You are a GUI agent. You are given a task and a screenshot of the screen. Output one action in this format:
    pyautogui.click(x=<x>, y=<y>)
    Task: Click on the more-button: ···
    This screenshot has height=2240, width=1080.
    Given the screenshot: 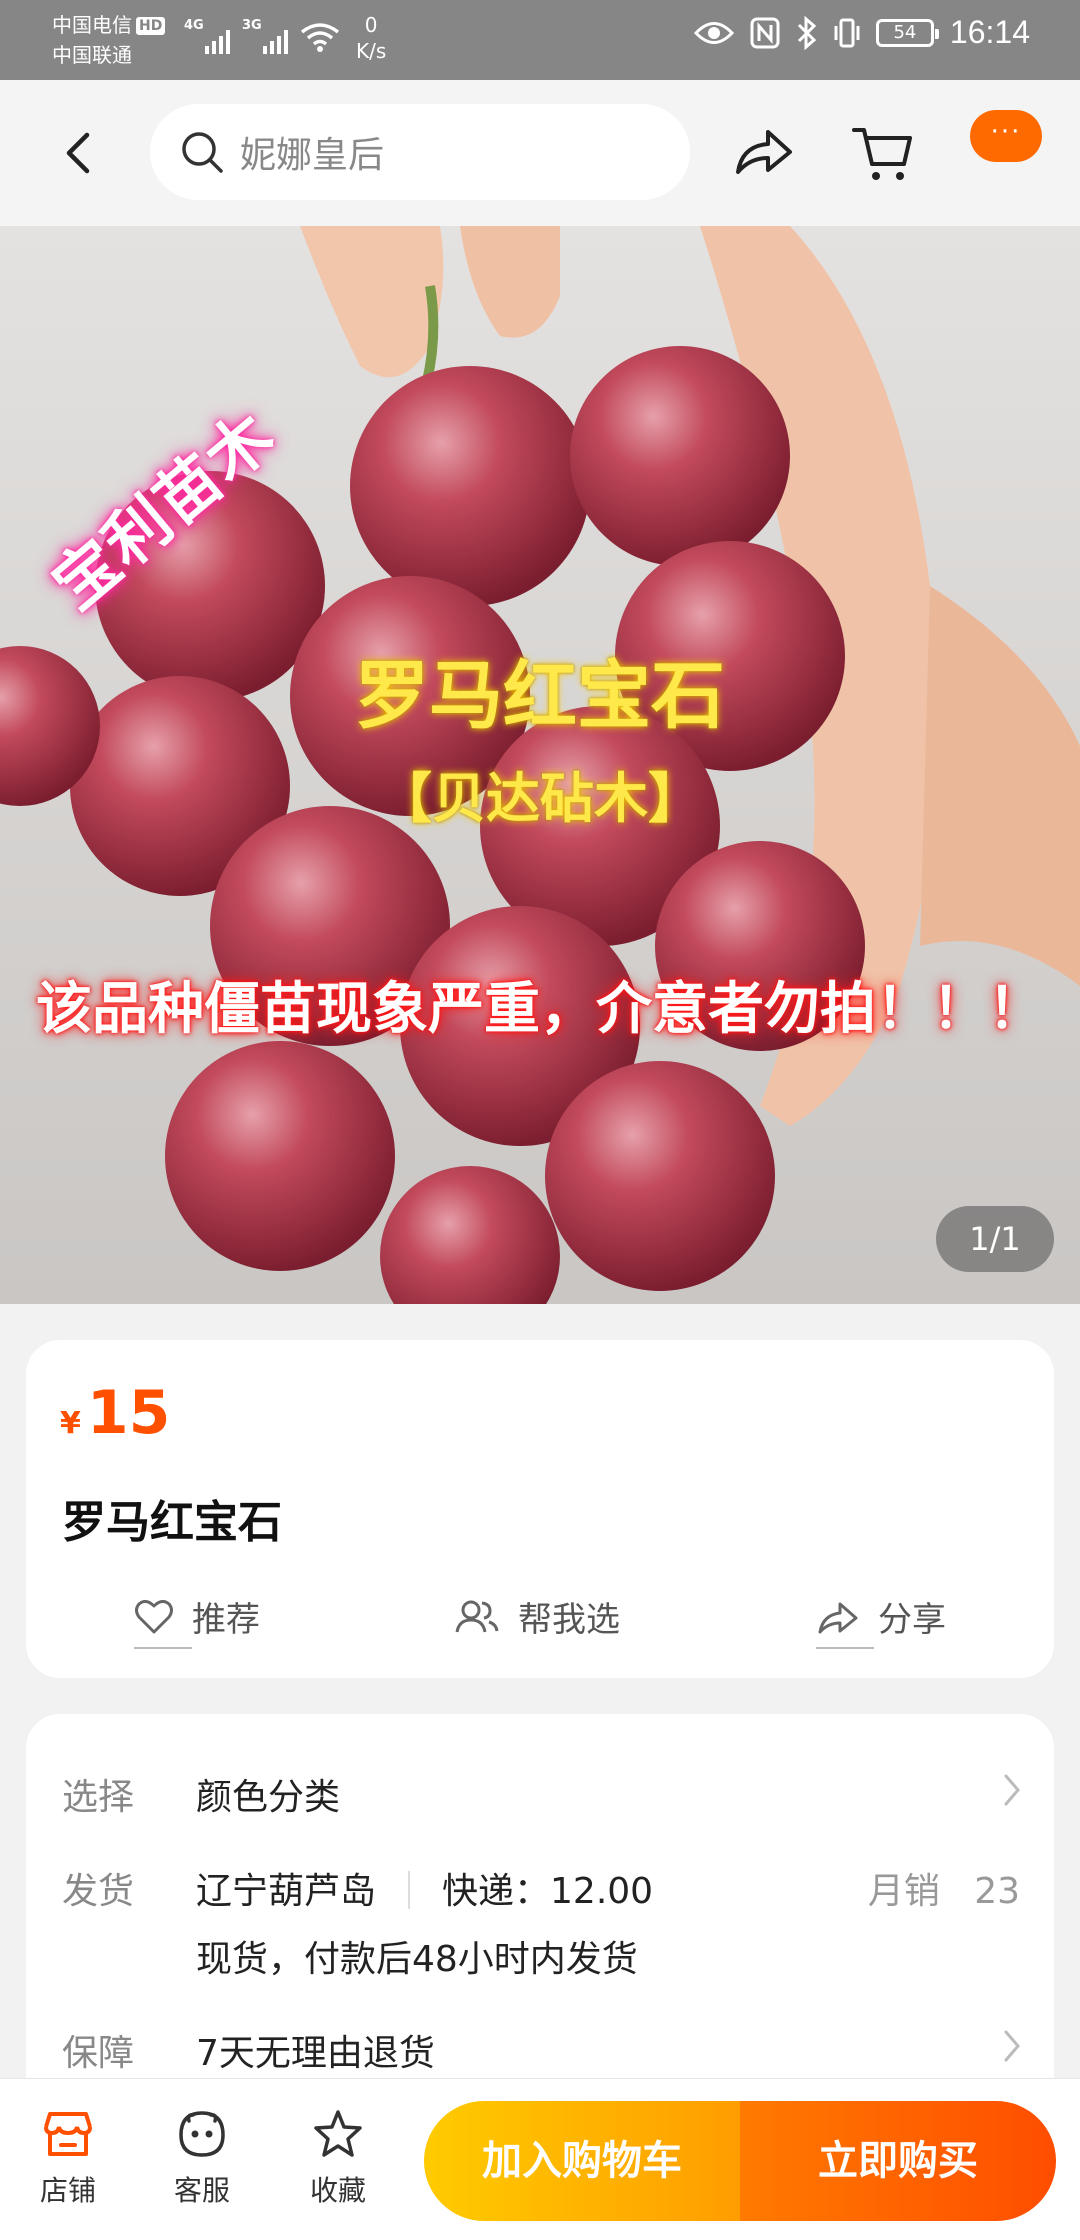 What is the action you would take?
    pyautogui.click(x=1006, y=136)
    